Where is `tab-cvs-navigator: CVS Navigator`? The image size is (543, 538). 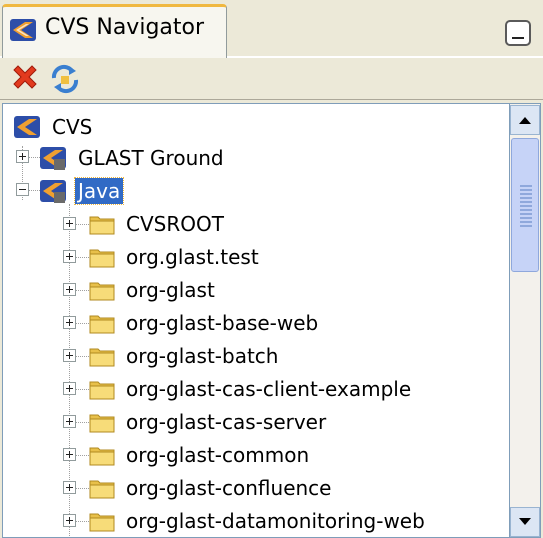 tab-cvs-navigator: CVS Navigator is located at coordinates (114, 31).